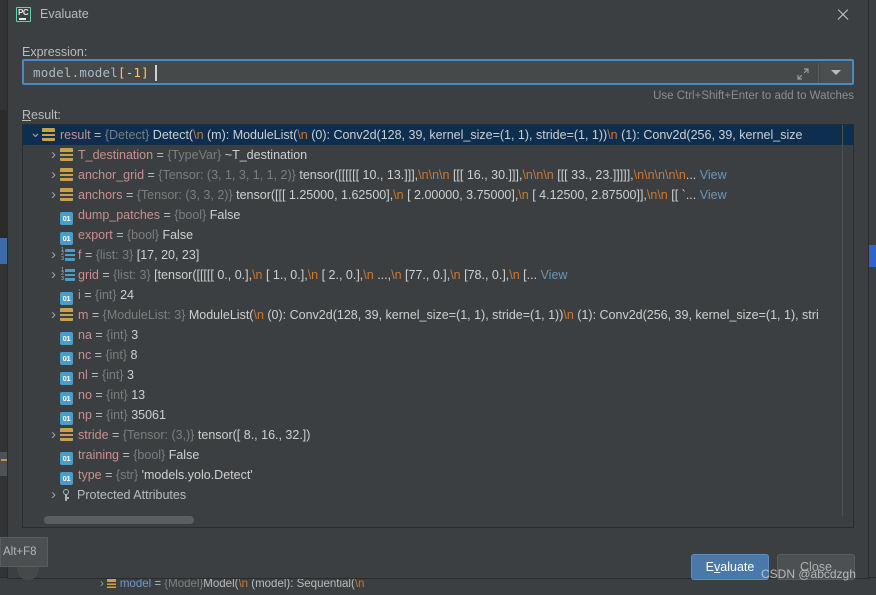 The image size is (876, 595). I want to click on close-icon, so click(843, 15).